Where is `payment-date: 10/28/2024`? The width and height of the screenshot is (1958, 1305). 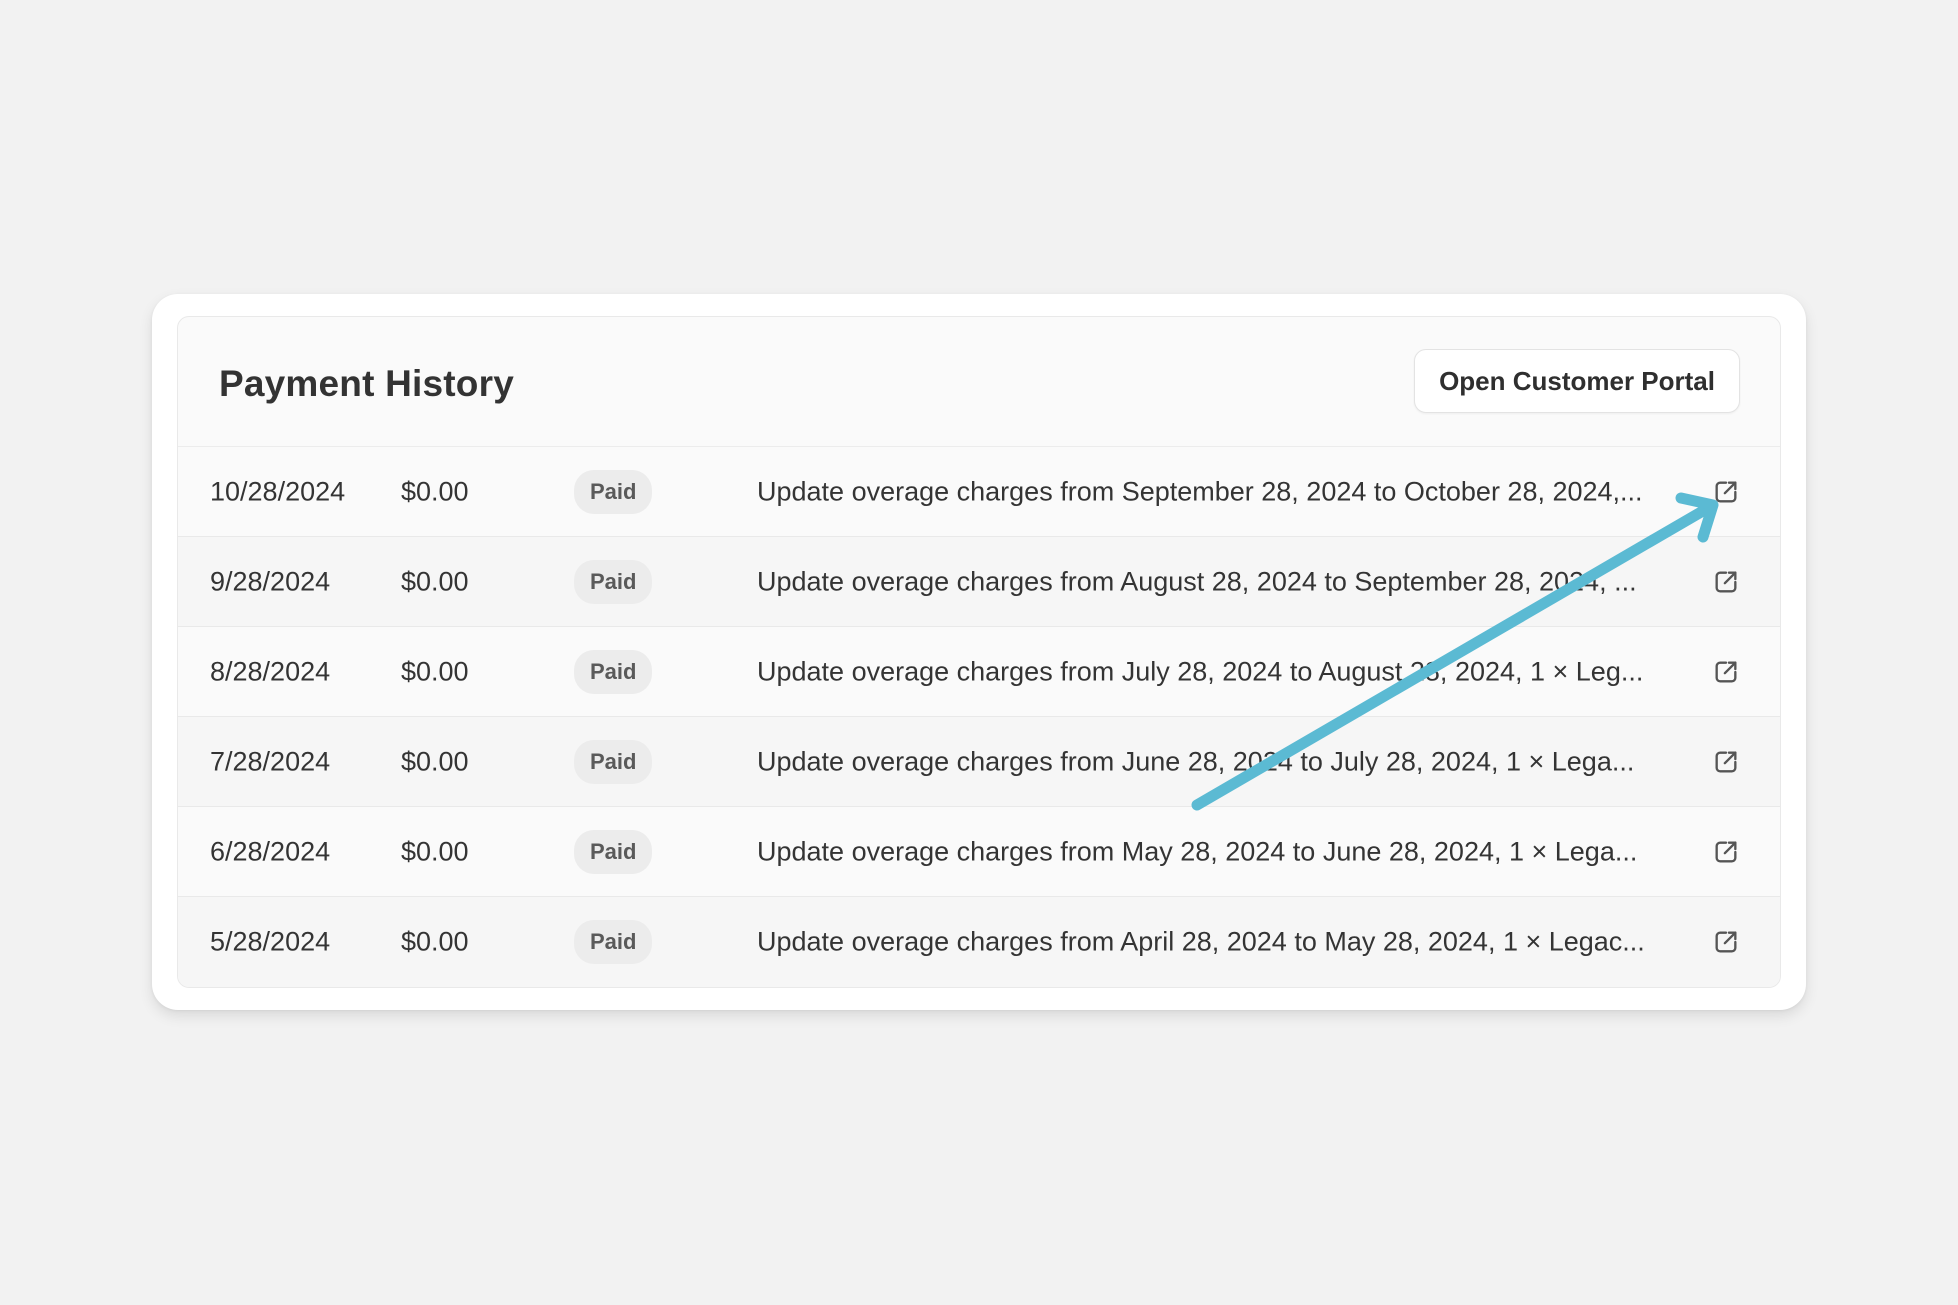
payment-date: 10/28/2024 is located at coordinates (278, 491).